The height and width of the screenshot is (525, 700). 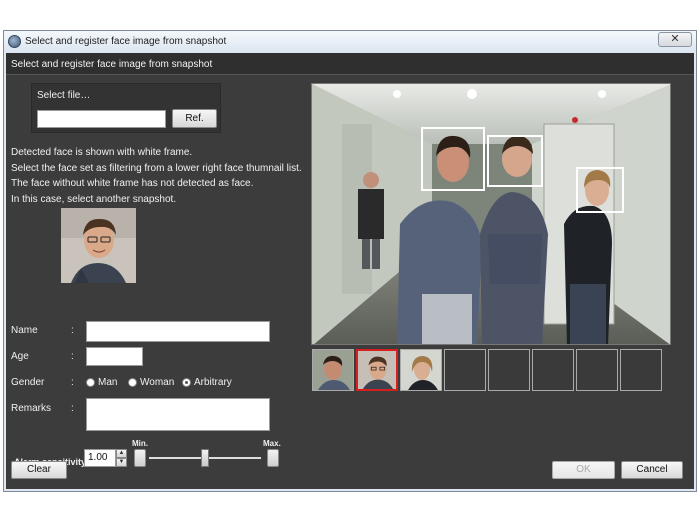 What do you see at coordinates (272, 443) in the screenshot?
I see `max-label: Max.` at bounding box center [272, 443].